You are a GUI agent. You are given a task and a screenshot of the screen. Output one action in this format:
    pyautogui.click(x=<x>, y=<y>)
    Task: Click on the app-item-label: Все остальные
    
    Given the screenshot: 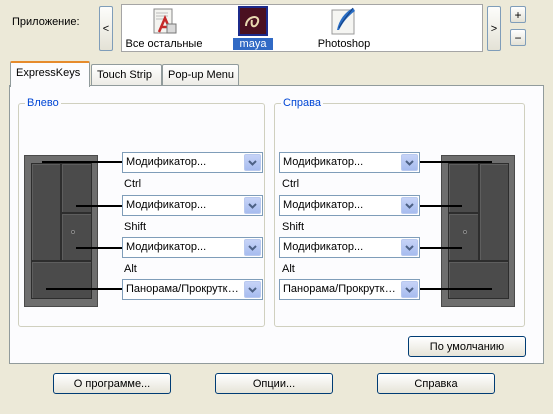 What is the action you would take?
    pyautogui.click(x=164, y=44)
    